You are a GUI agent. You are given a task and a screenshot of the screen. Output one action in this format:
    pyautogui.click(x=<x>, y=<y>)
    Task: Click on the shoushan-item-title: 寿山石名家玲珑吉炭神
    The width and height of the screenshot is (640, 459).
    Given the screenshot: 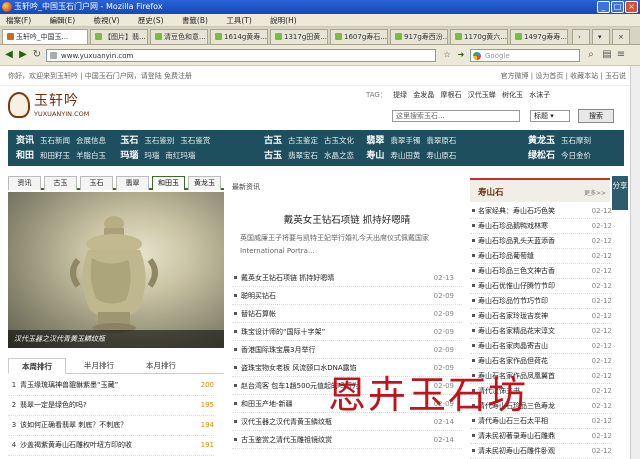 What is the action you would take?
    pyautogui.click(x=513, y=316)
    